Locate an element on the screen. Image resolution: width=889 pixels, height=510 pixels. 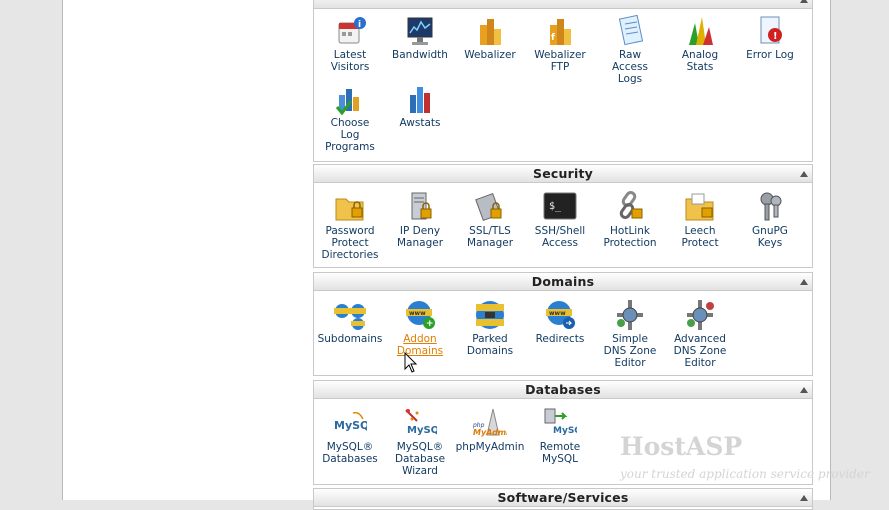
panel-title: Domains is located at coordinates (563, 281).